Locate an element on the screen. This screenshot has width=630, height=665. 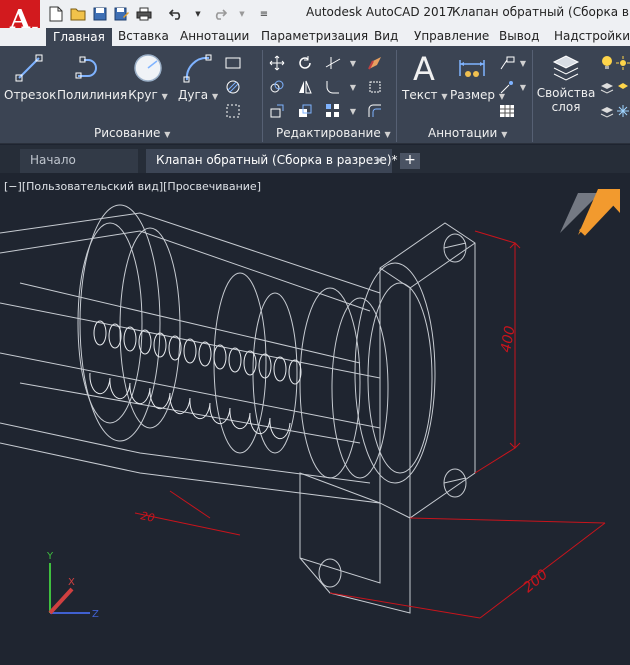
dimension-200: 200 is located at coordinates (535, 581).